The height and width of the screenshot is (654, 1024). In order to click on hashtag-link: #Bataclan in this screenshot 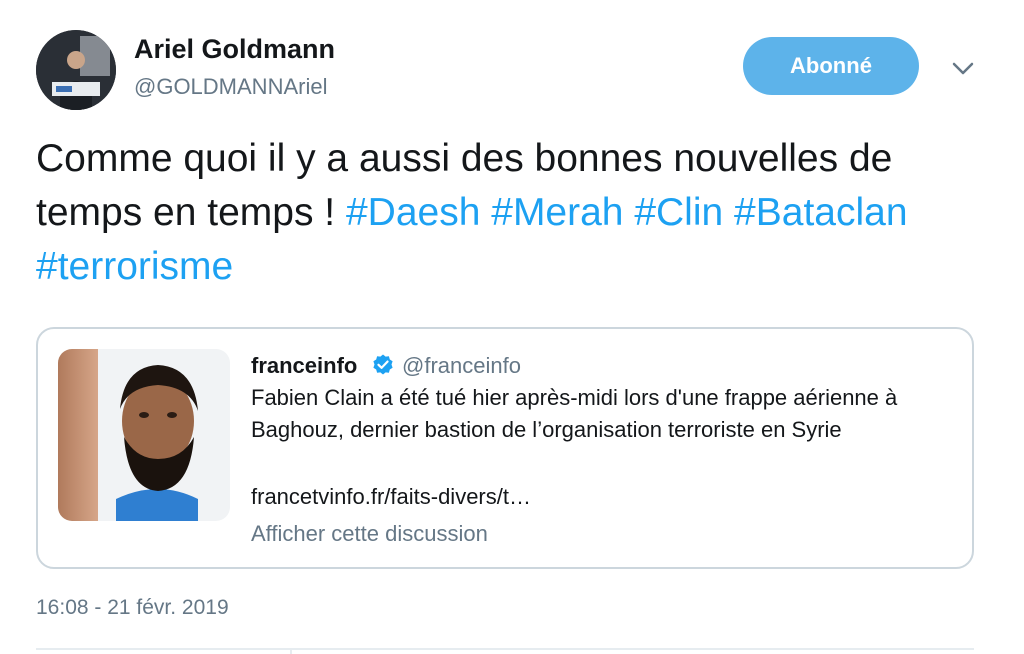, I will do `click(820, 212)`.